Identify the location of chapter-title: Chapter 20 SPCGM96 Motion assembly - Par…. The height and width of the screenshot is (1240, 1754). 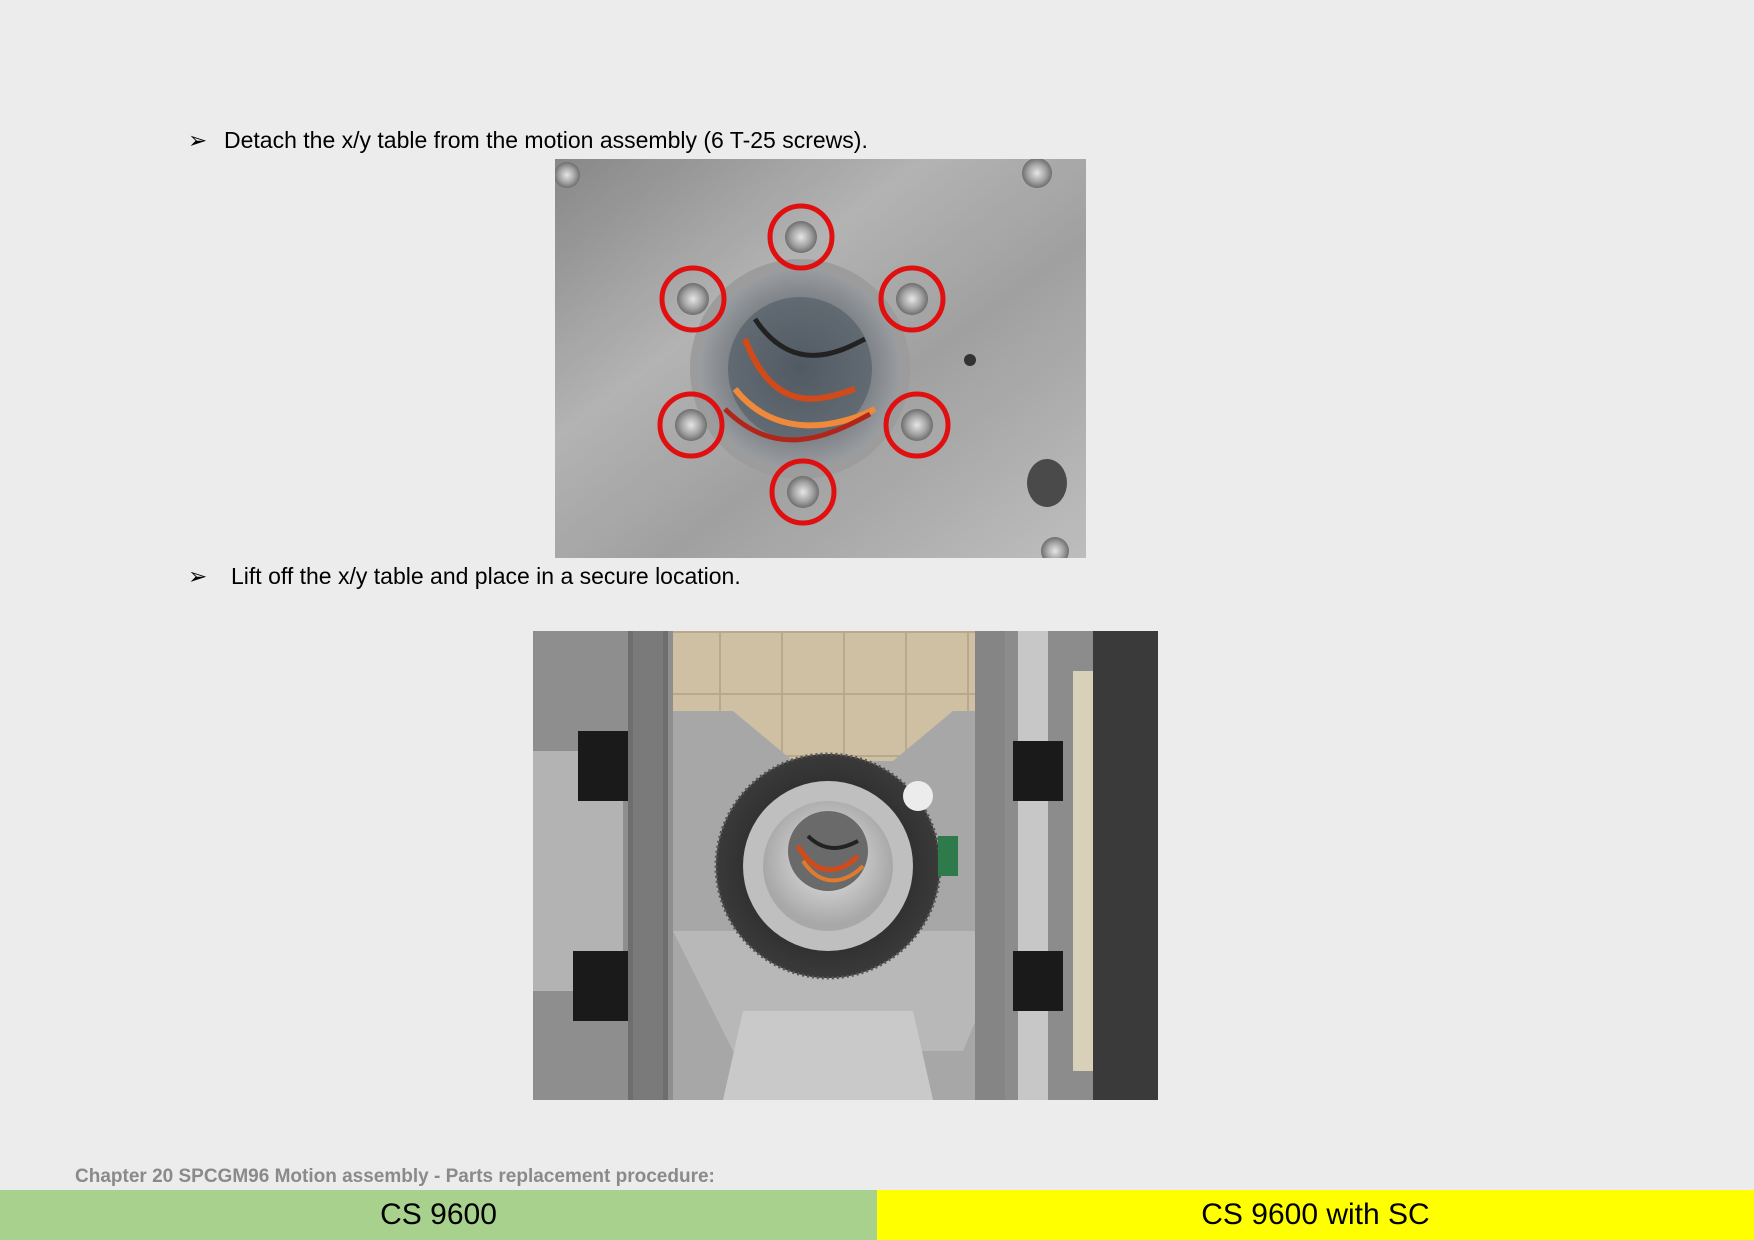
(395, 1176).